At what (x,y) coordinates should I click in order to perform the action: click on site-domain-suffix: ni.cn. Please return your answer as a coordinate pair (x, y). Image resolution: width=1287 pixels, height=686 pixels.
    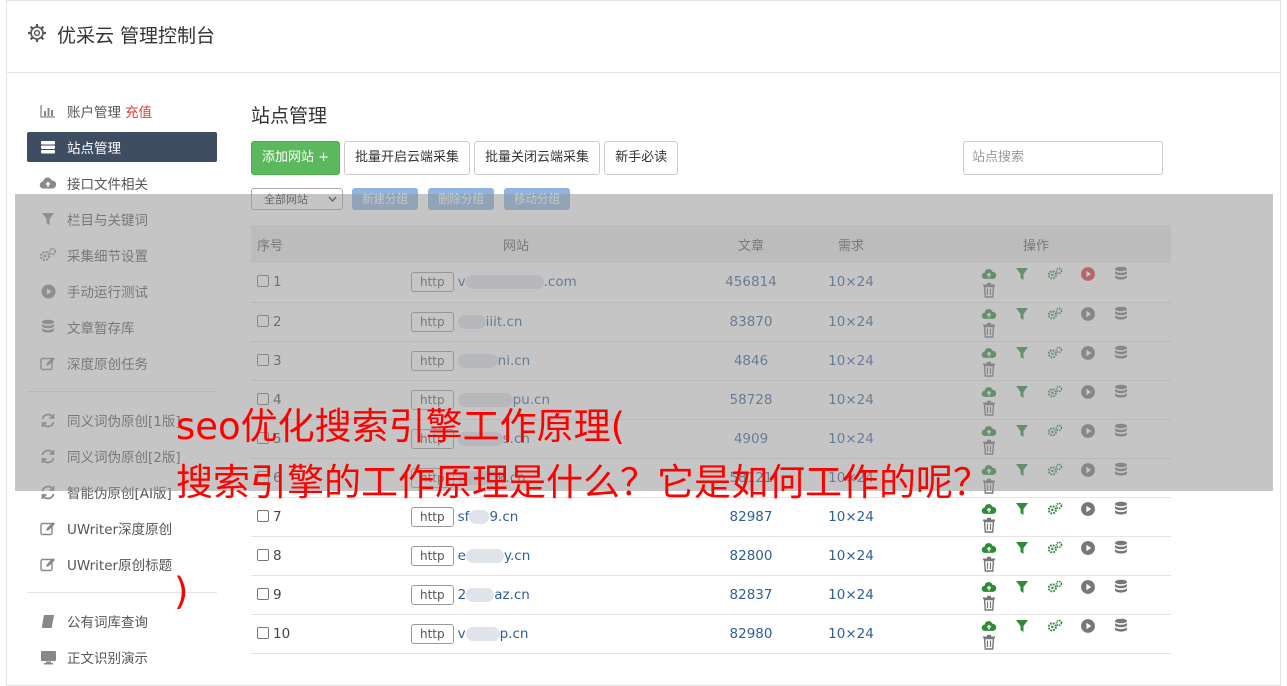
    Looking at the image, I should click on (514, 361).